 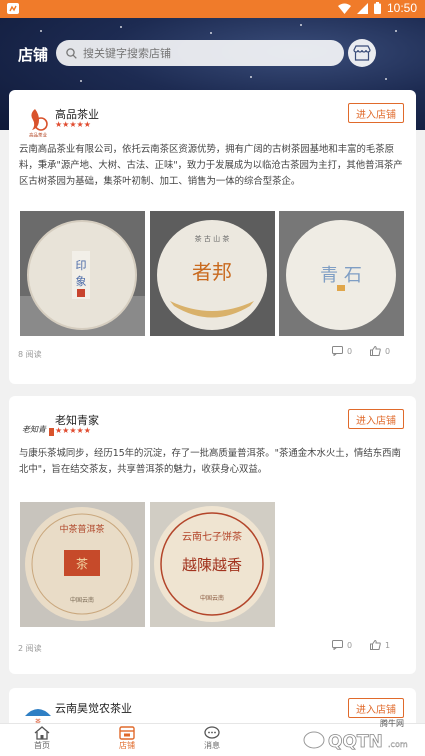 What do you see at coordinates (30, 648) in the screenshot?
I see `read-count: 2 阅读` at bounding box center [30, 648].